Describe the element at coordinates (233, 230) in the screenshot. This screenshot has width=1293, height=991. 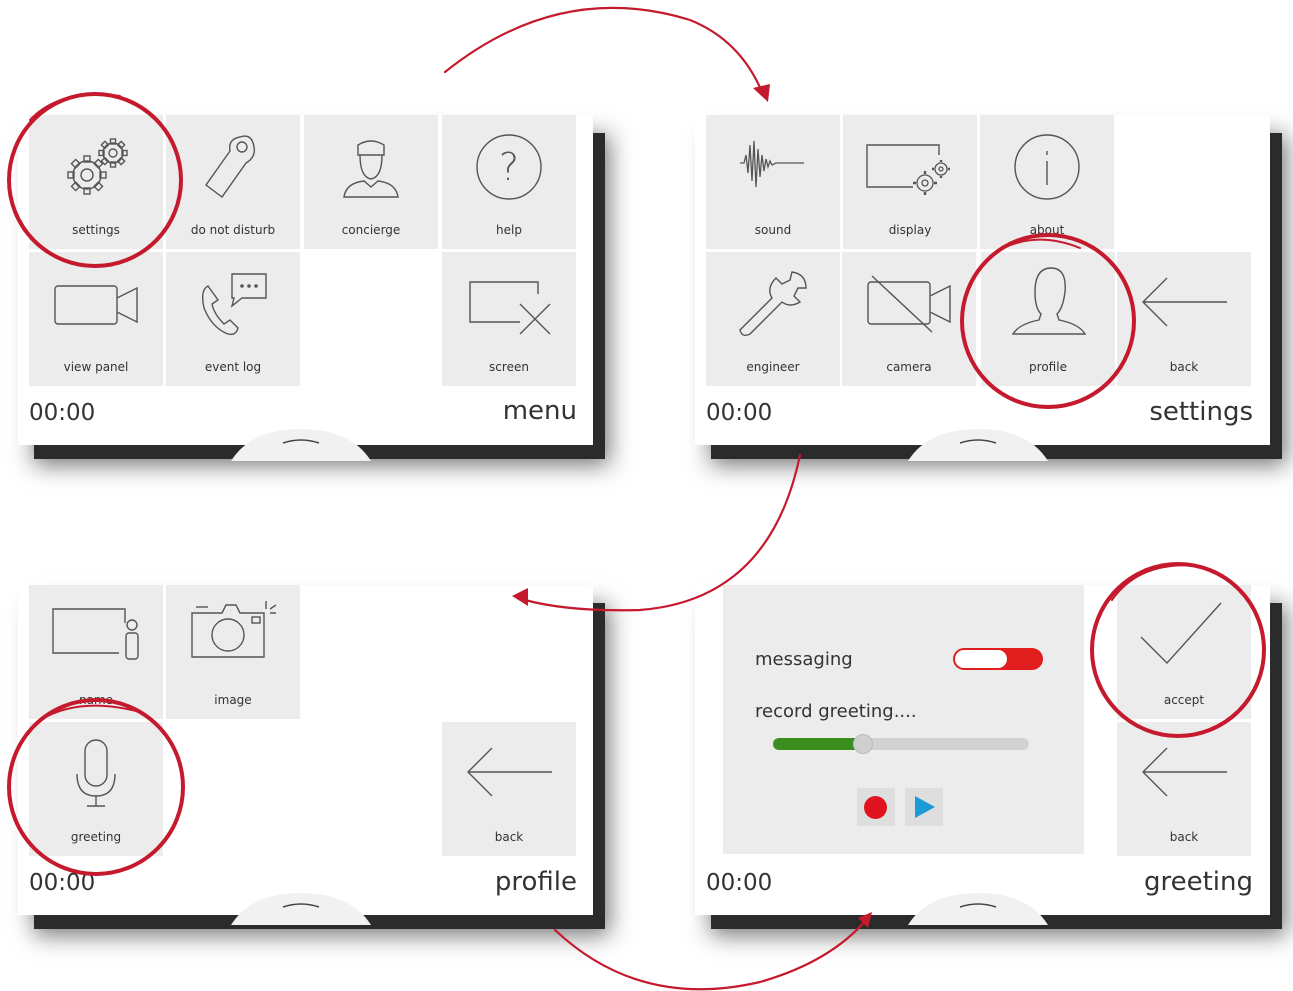
I see `tile-label: do not disturb` at that location.